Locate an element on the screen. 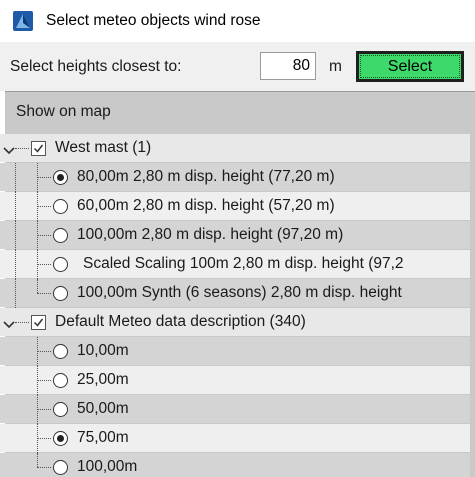  heights-label: Select heights closest to: is located at coordinates (96, 66).